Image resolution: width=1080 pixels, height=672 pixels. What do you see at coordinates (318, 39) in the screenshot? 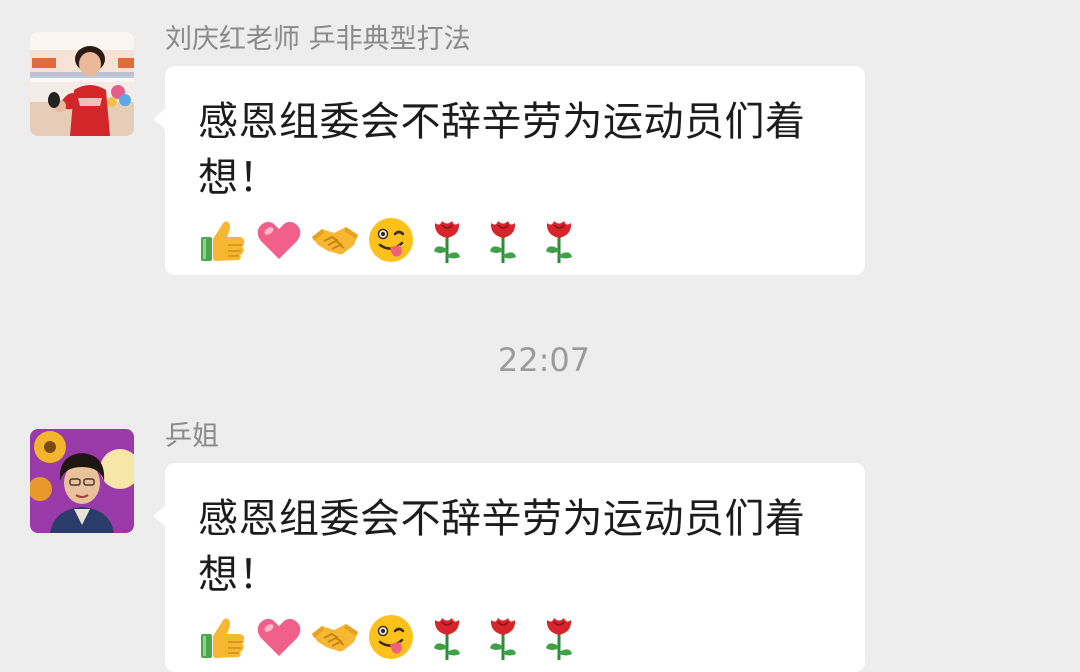
I see `sender-name: 刘庆红老师 乒非典型打法` at bounding box center [318, 39].